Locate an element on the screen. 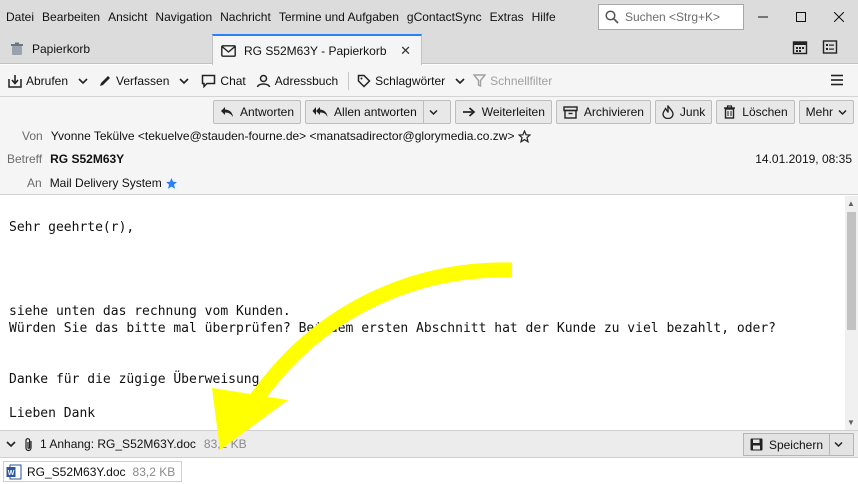 The height and width of the screenshot is (484, 858). subject-text: RG S52M63Y is located at coordinates (87, 159).